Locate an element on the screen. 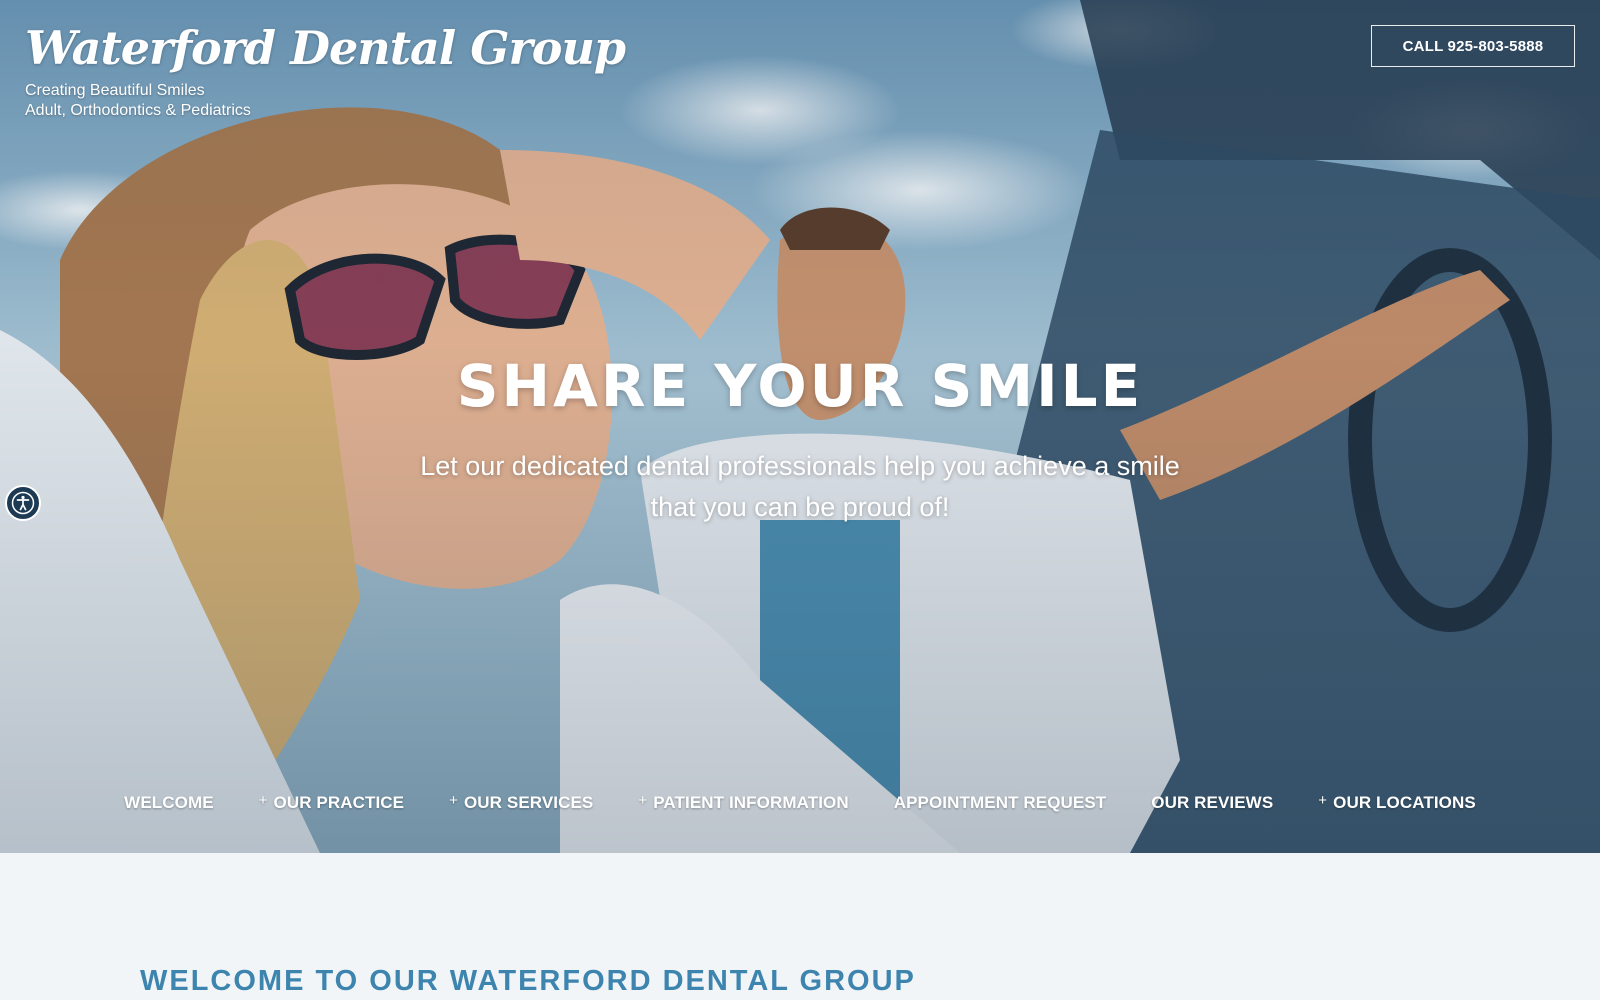 This screenshot has height=1000, width=1600. nav-item-our-locations: + OUR LOCATIONS is located at coordinates (1397, 802).